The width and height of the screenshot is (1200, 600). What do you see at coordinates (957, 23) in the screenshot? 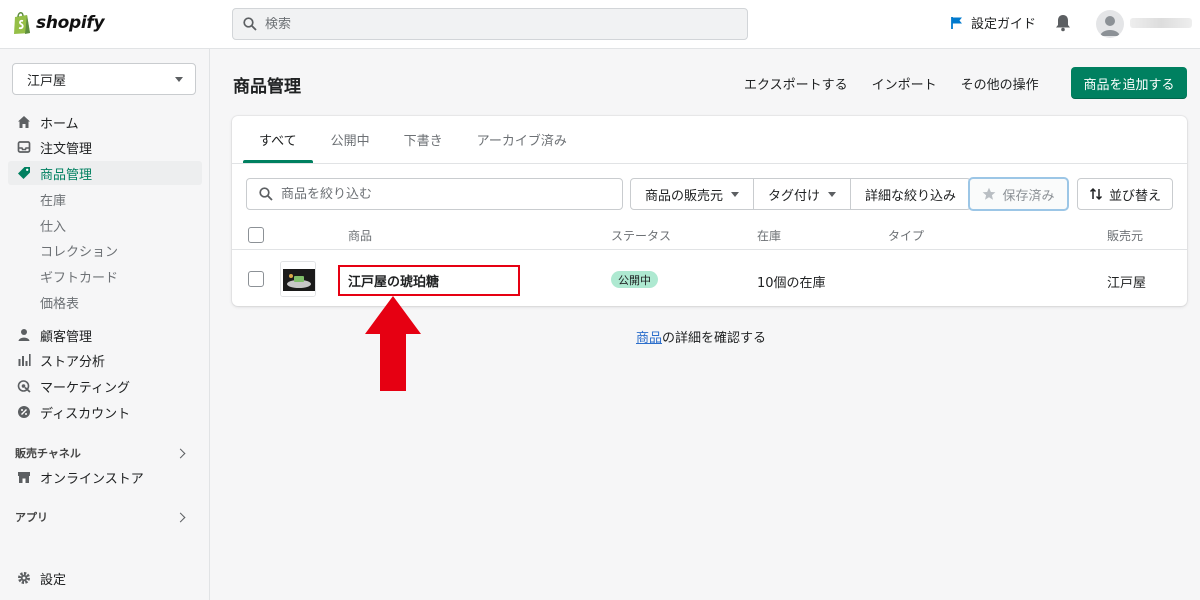
I see `flag-icon` at bounding box center [957, 23].